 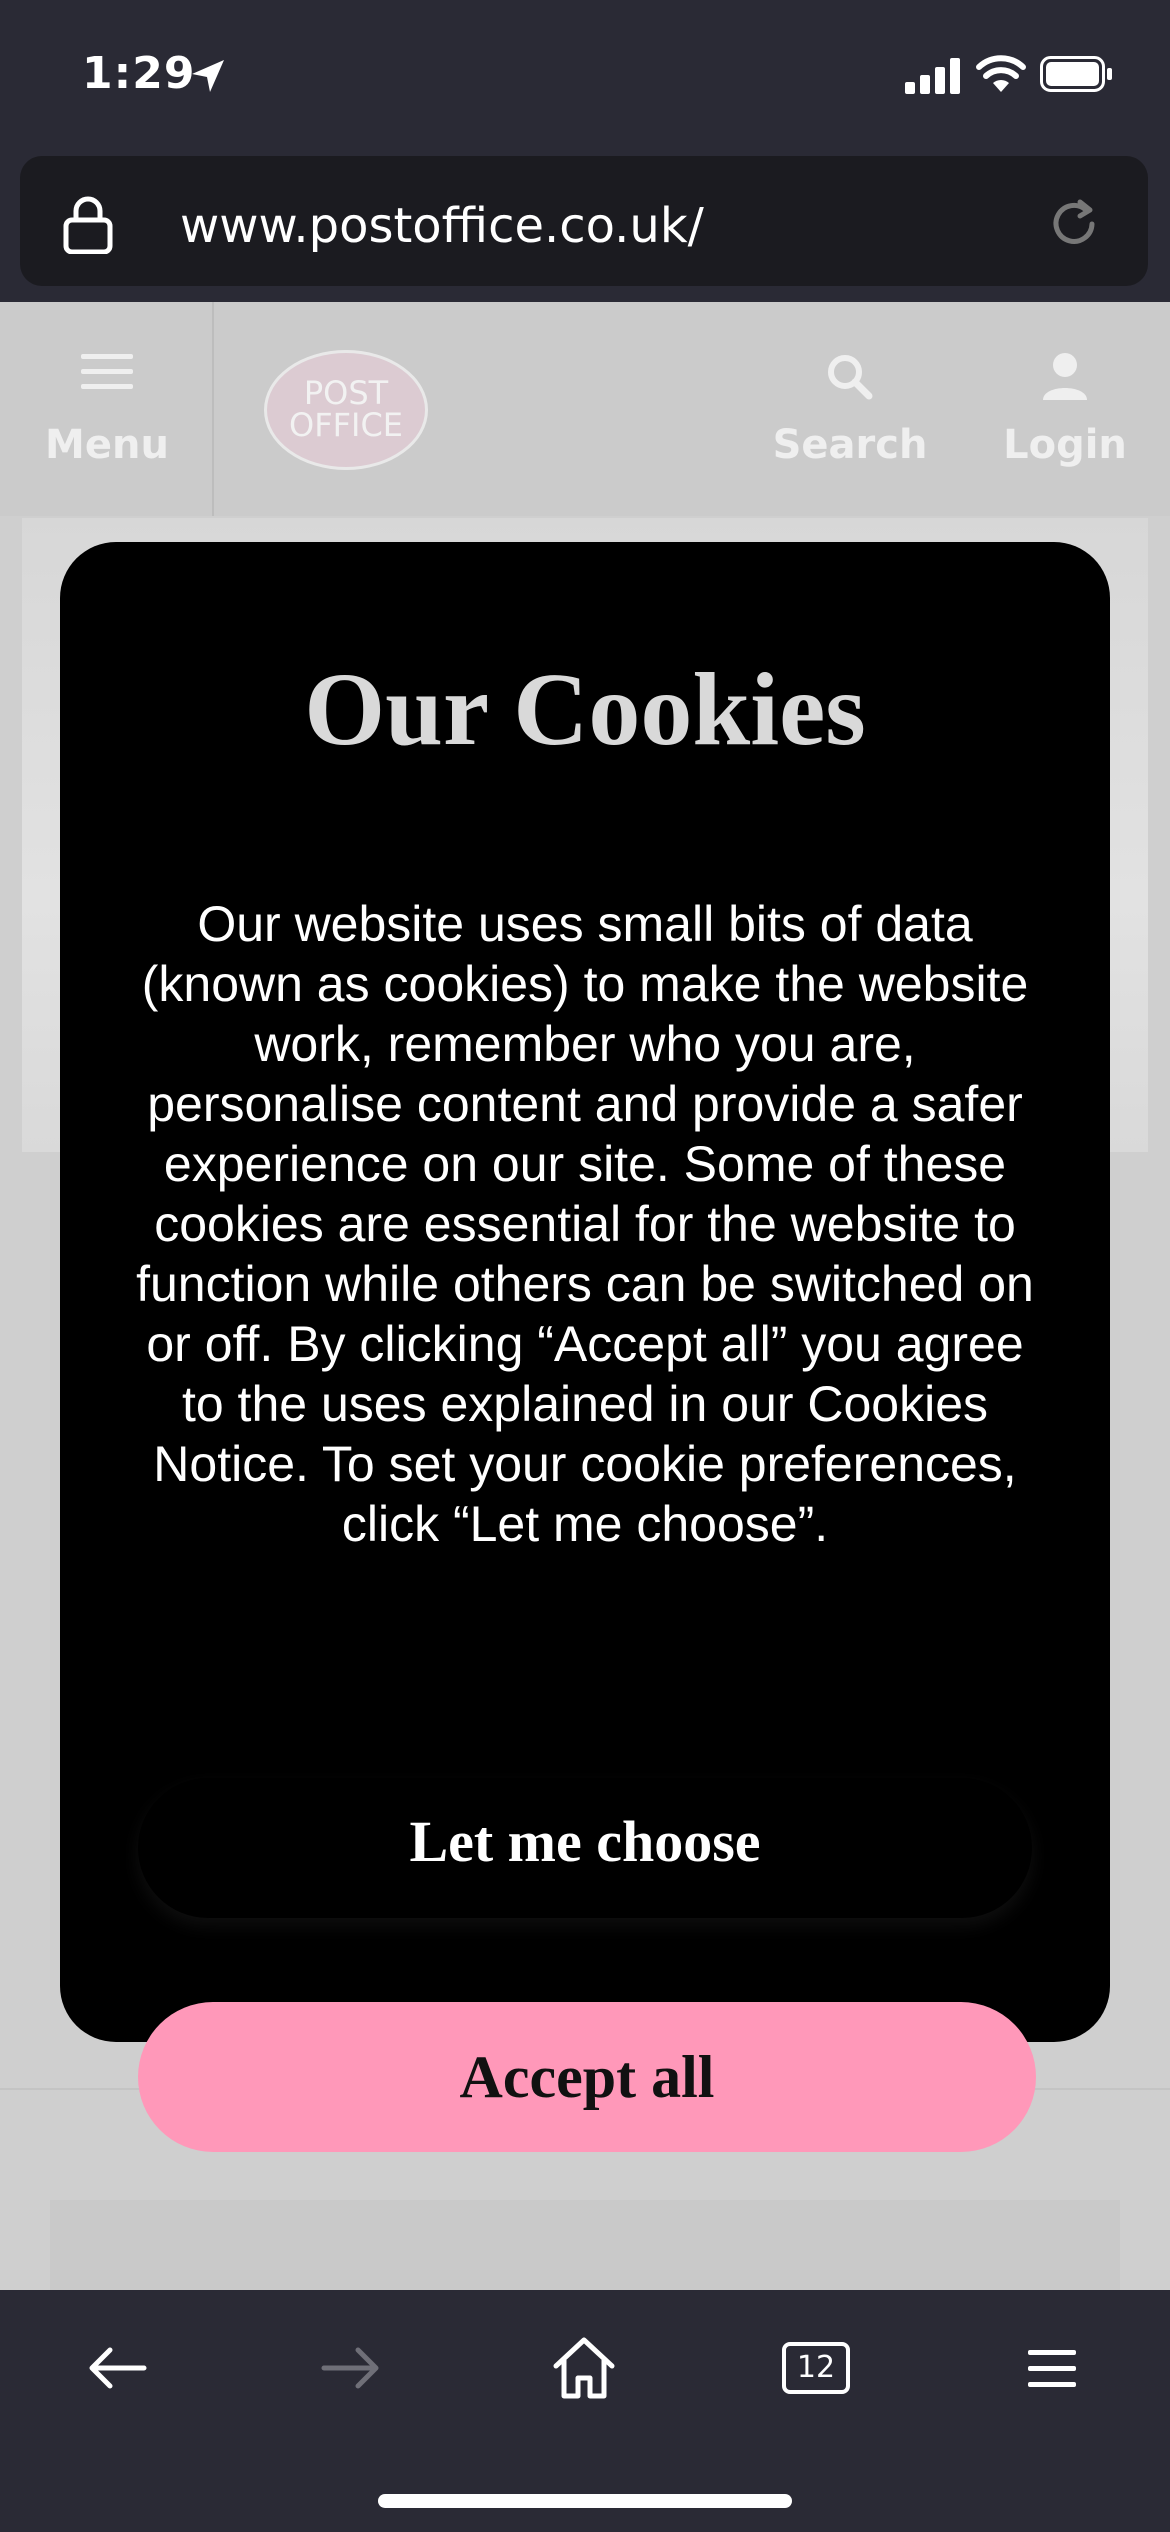 I want to click on address-bar: www.postoffice.co.uk/, so click(x=584, y=221).